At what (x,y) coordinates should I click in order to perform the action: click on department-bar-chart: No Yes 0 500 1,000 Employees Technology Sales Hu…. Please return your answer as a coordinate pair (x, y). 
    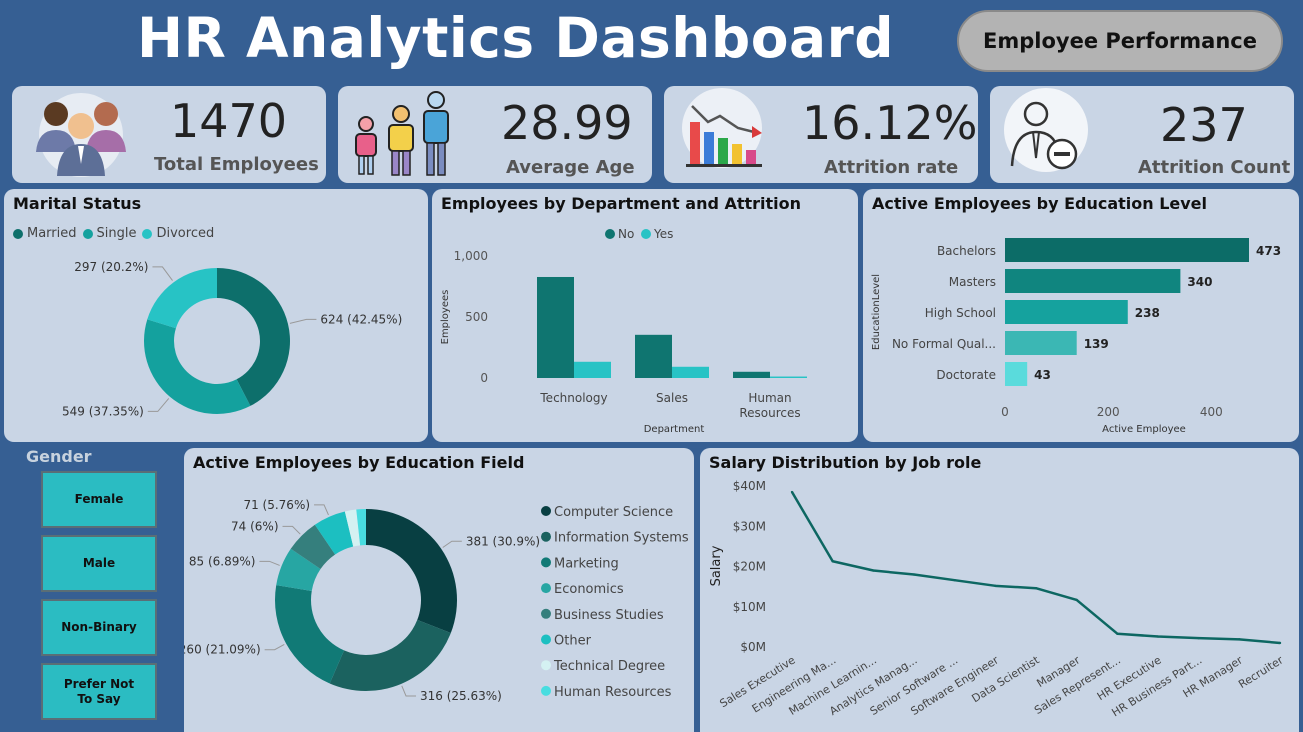
    Looking at the image, I should click on (623, 331).